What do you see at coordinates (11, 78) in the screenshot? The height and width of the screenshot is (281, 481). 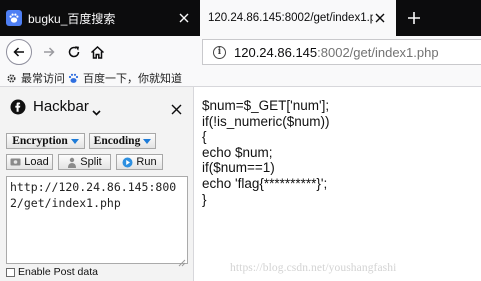 I see `gear-icon` at bounding box center [11, 78].